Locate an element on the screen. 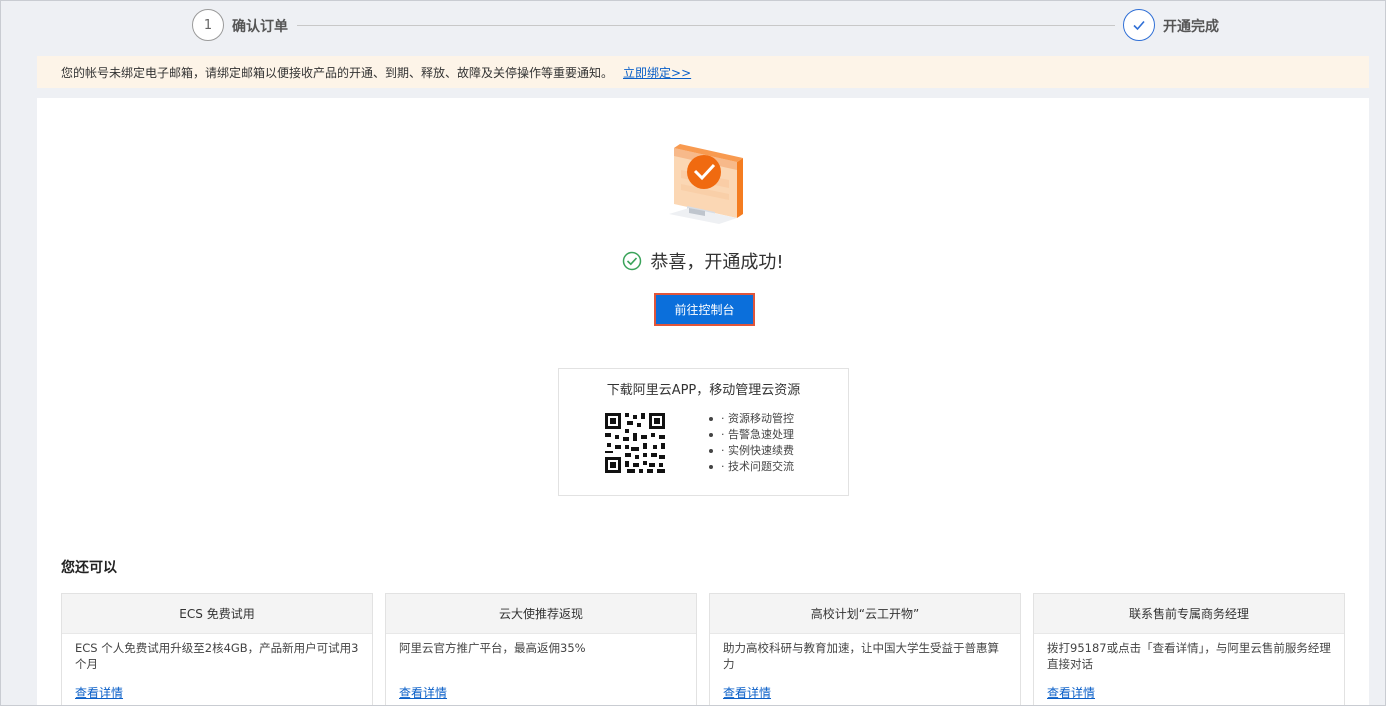 The image size is (1386, 706). monitor-success-illustration is located at coordinates (706, 184).